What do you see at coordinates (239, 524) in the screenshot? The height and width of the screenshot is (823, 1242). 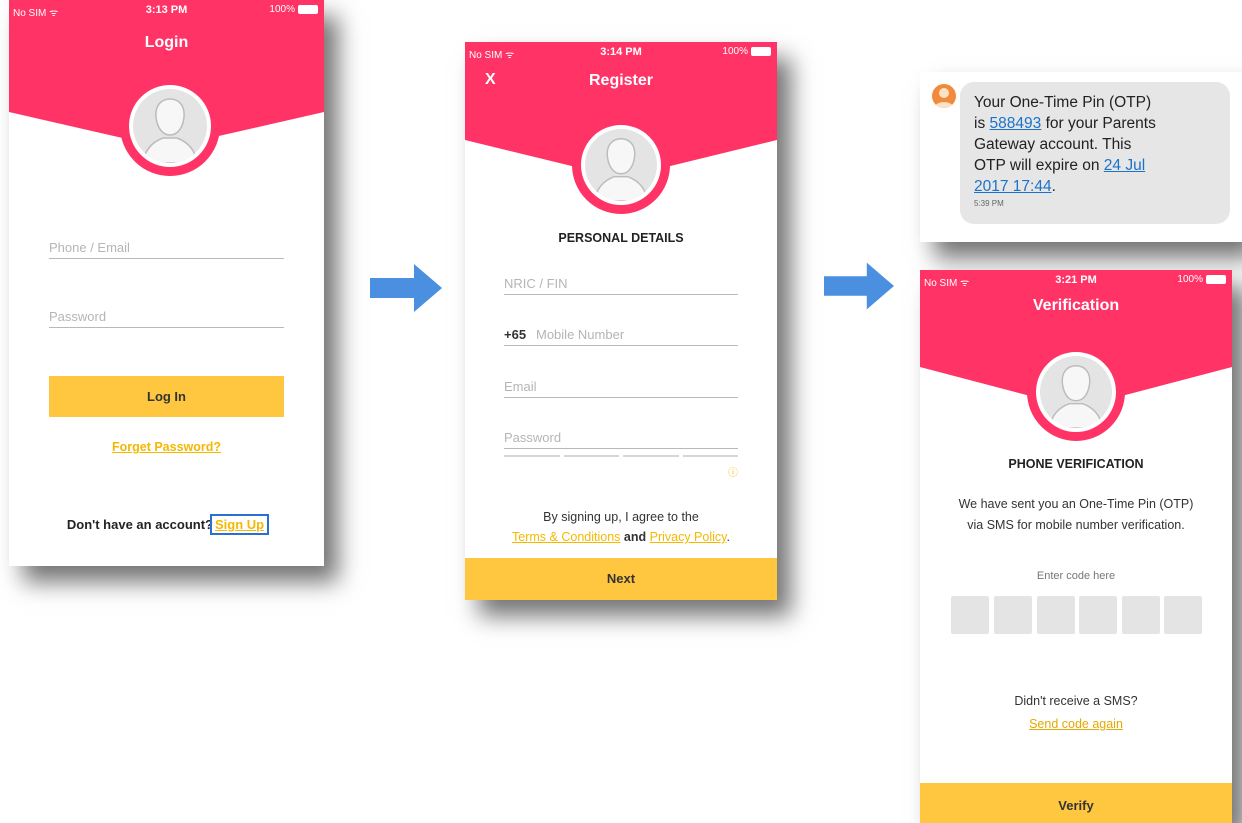 I see `signup-link: Sign Up` at bounding box center [239, 524].